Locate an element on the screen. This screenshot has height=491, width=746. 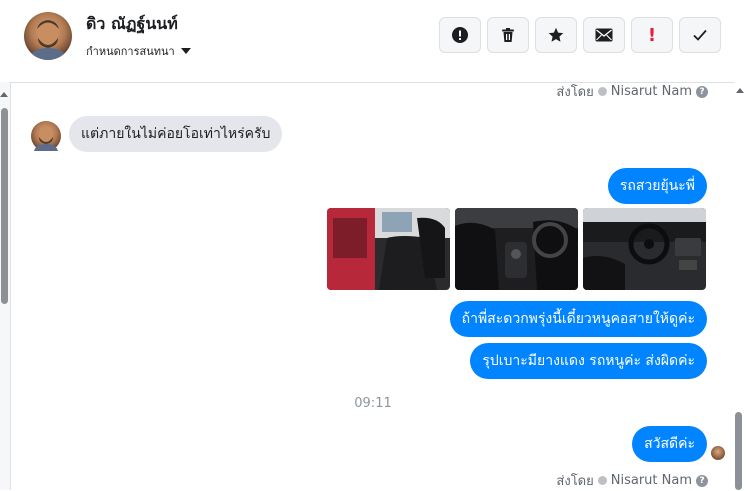
envelope-icon is located at coordinates (604, 35).